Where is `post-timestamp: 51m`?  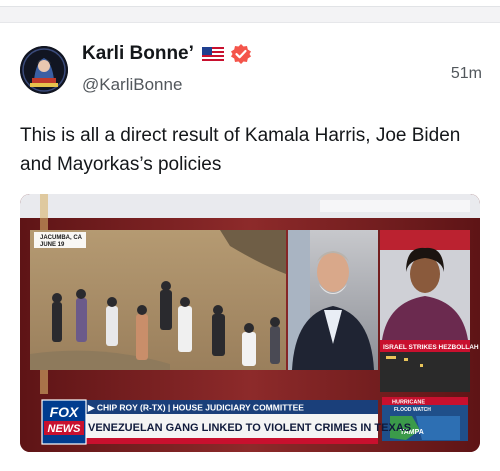 post-timestamp: 51m is located at coordinates (466, 74).